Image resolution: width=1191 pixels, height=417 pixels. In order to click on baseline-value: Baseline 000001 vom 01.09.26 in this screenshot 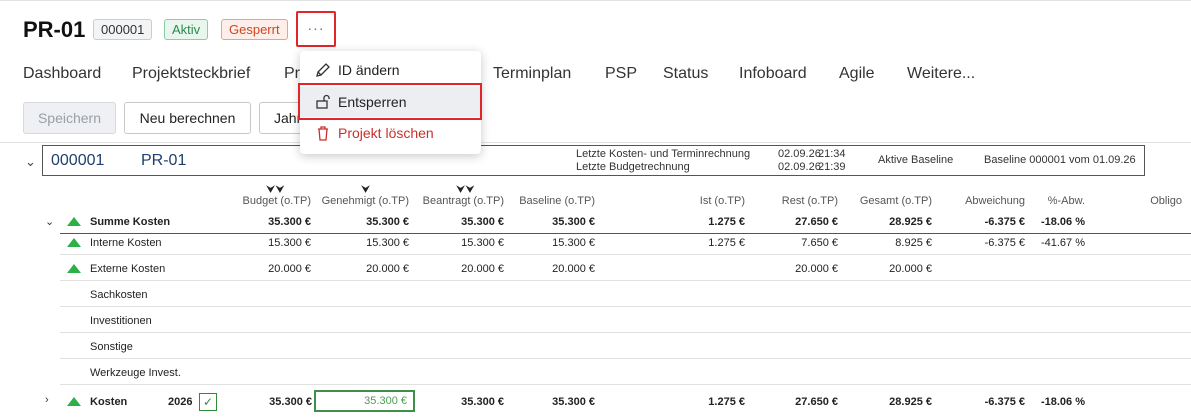, I will do `click(1060, 160)`.